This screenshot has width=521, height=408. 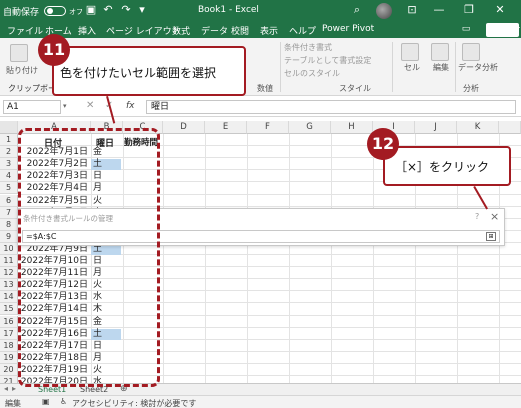 I want to click on row-header: 11, so click(x=9, y=261).